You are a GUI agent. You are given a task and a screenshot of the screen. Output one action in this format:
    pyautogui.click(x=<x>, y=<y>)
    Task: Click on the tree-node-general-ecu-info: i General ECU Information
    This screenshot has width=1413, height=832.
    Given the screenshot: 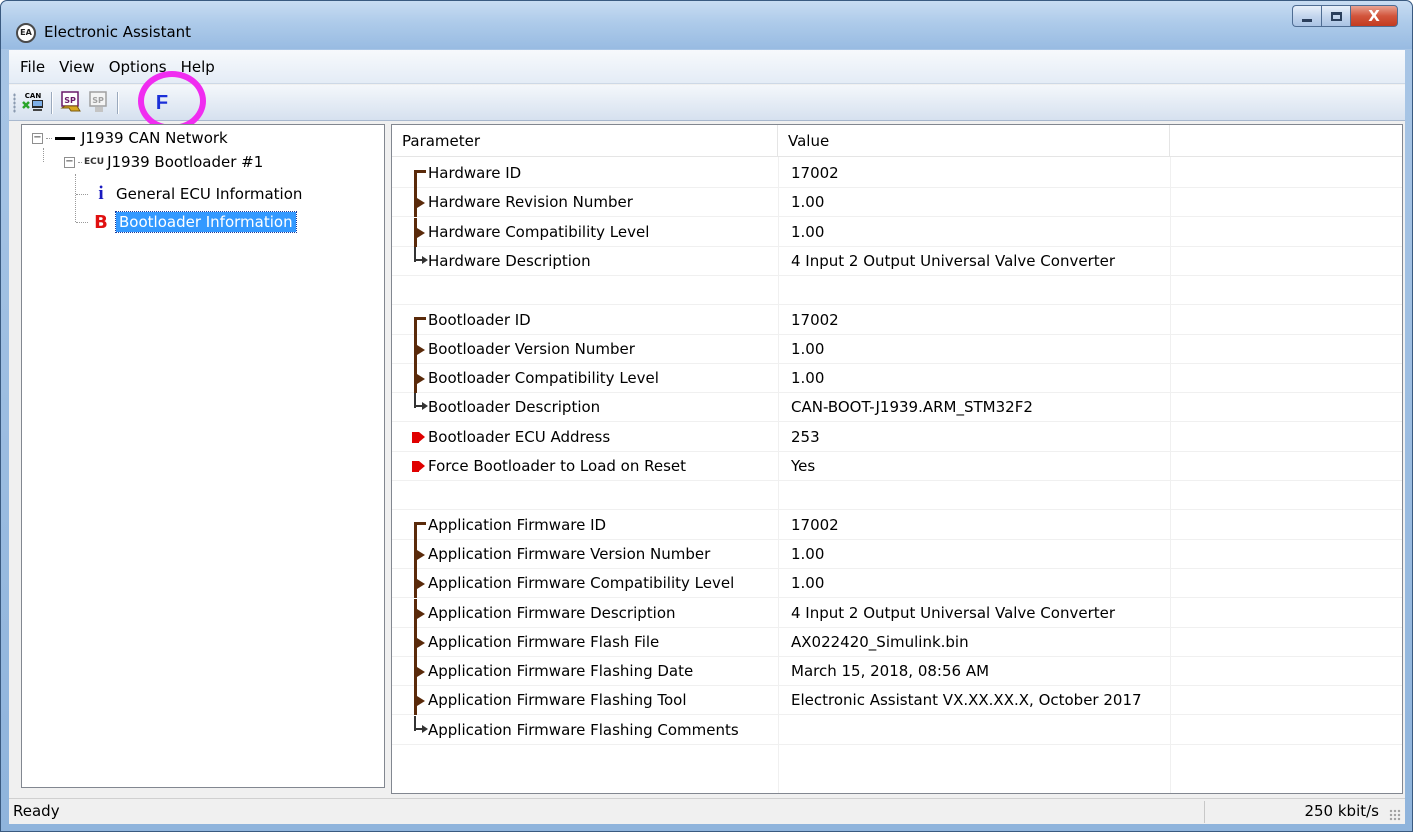 What is the action you would take?
    pyautogui.click(x=189, y=194)
    